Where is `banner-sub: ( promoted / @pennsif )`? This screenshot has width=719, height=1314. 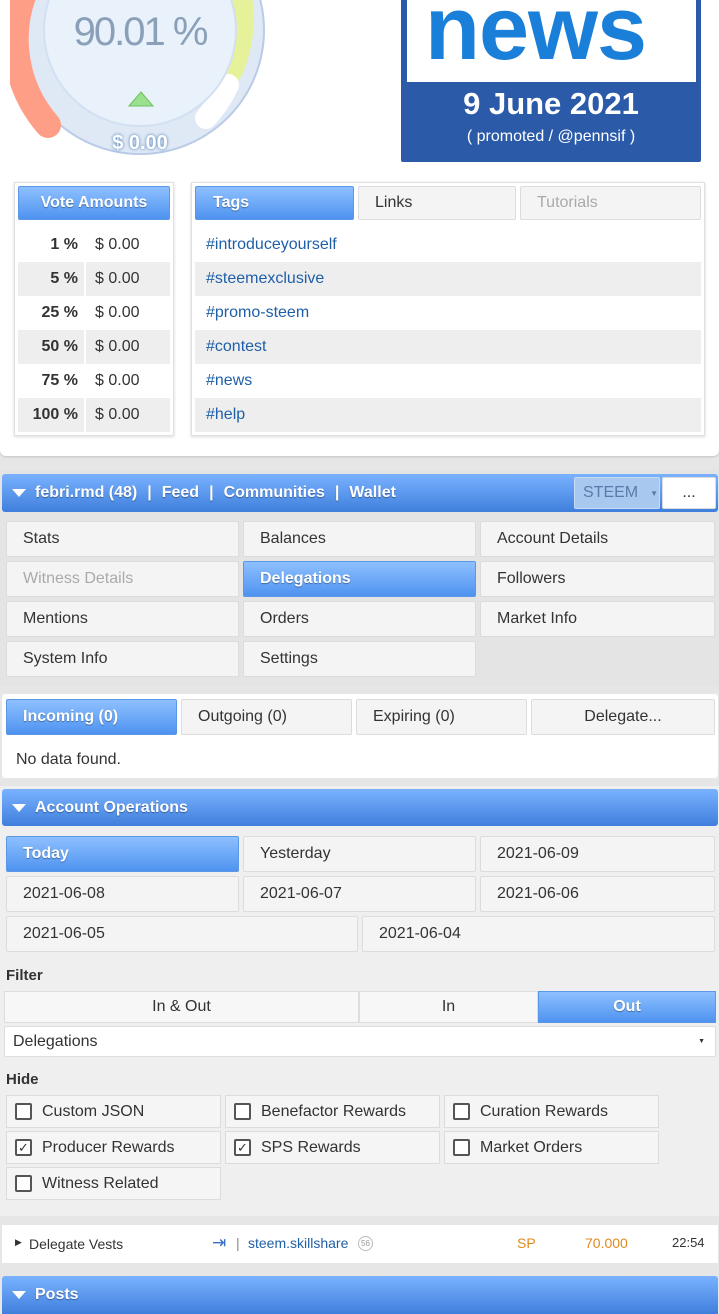 banner-sub: ( promoted / @pennsif ) is located at coordinates (551, 136).